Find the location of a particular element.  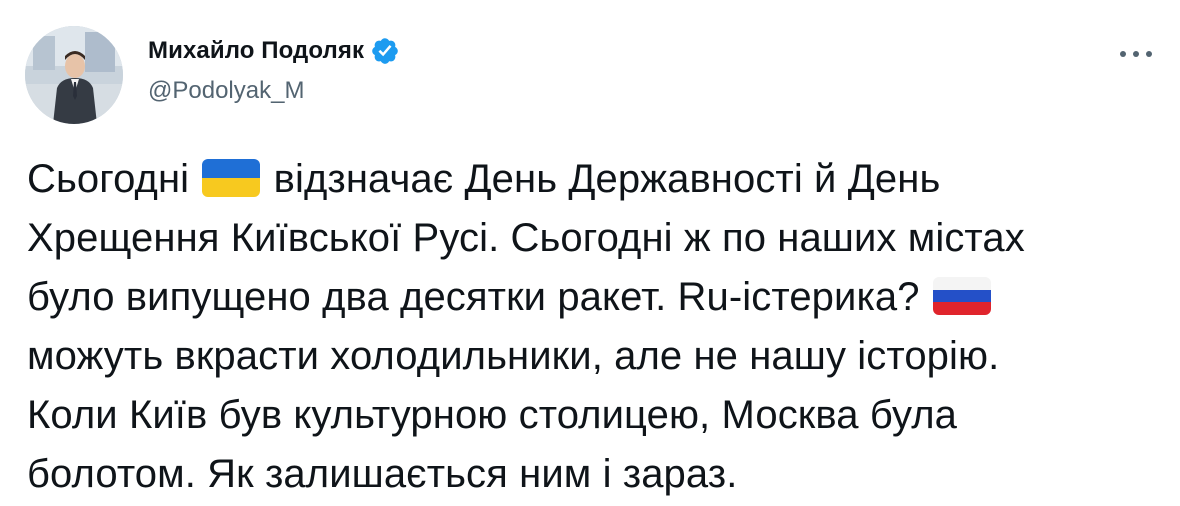

avatar is located at coordinates (74, 75).